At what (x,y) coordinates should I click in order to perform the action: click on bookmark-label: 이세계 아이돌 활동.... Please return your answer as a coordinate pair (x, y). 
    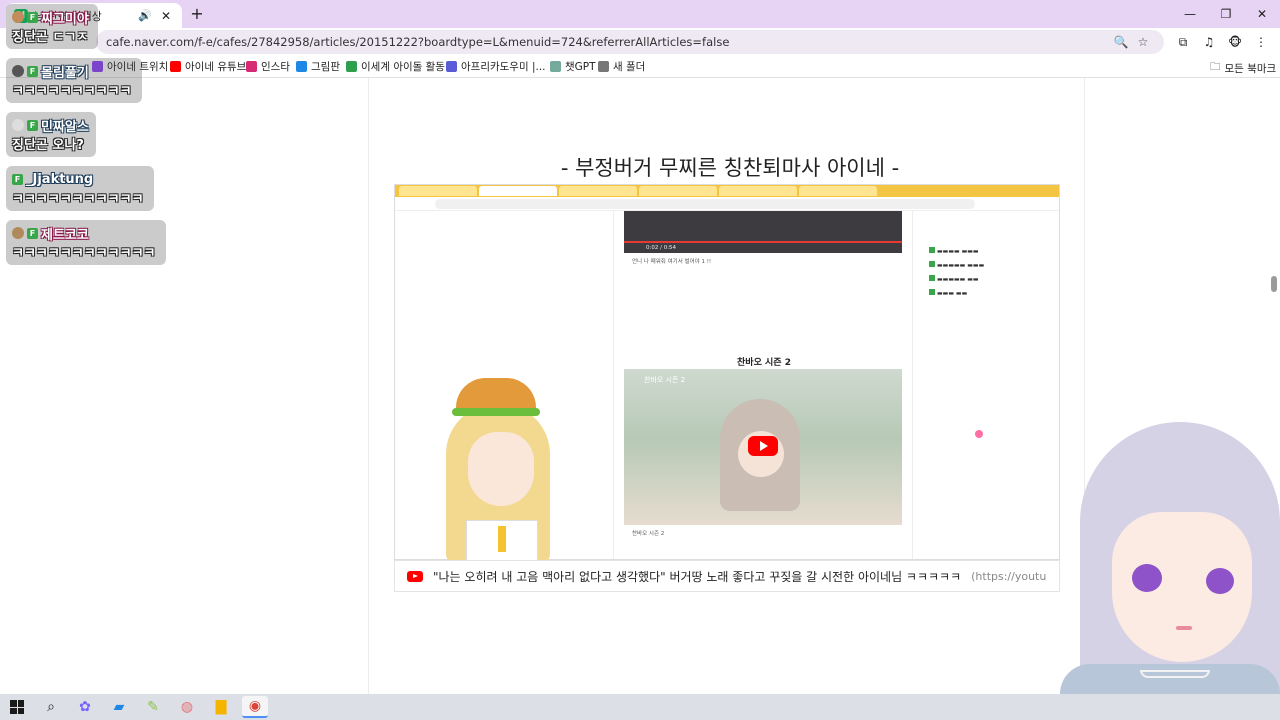
    Looking at the image, I should click on (408, 67).